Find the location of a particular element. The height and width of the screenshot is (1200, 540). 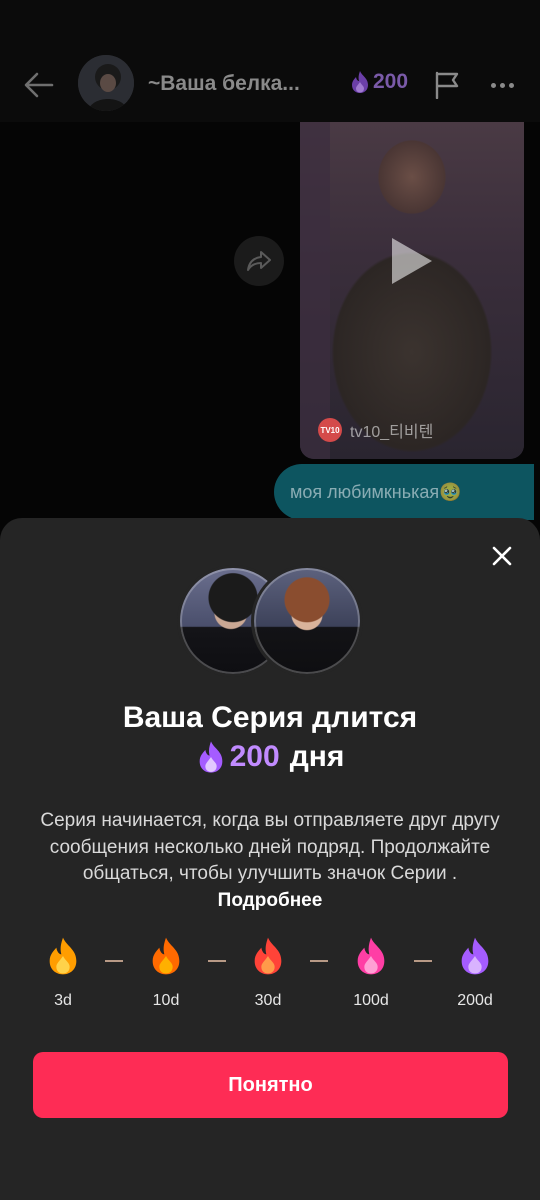

chat-header: ~Ваша белка... 200 is located at coordinates (270, 61).